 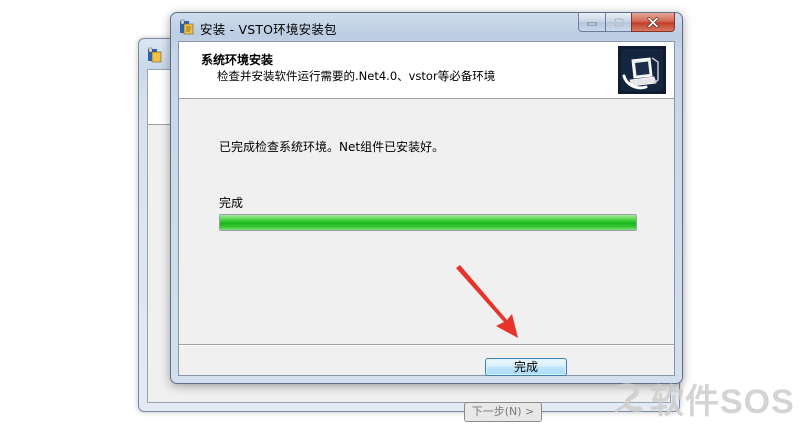 I want to click on status-message: 已完成检查系统环境。Net组件已安装好。, so click(x=332, y=147).